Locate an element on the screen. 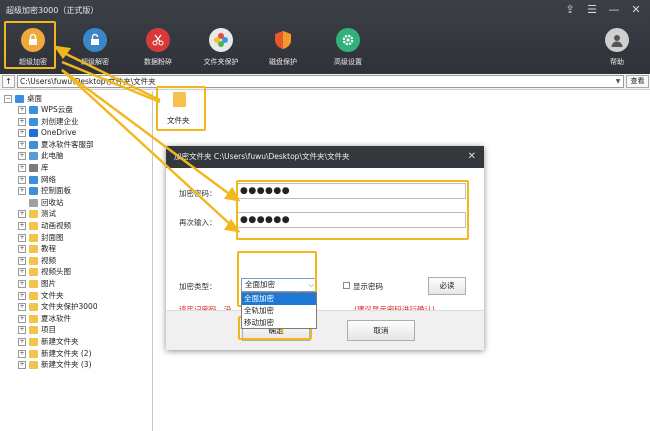  tree-item: + 新建文件夹 is located at coordinates (48, 342).